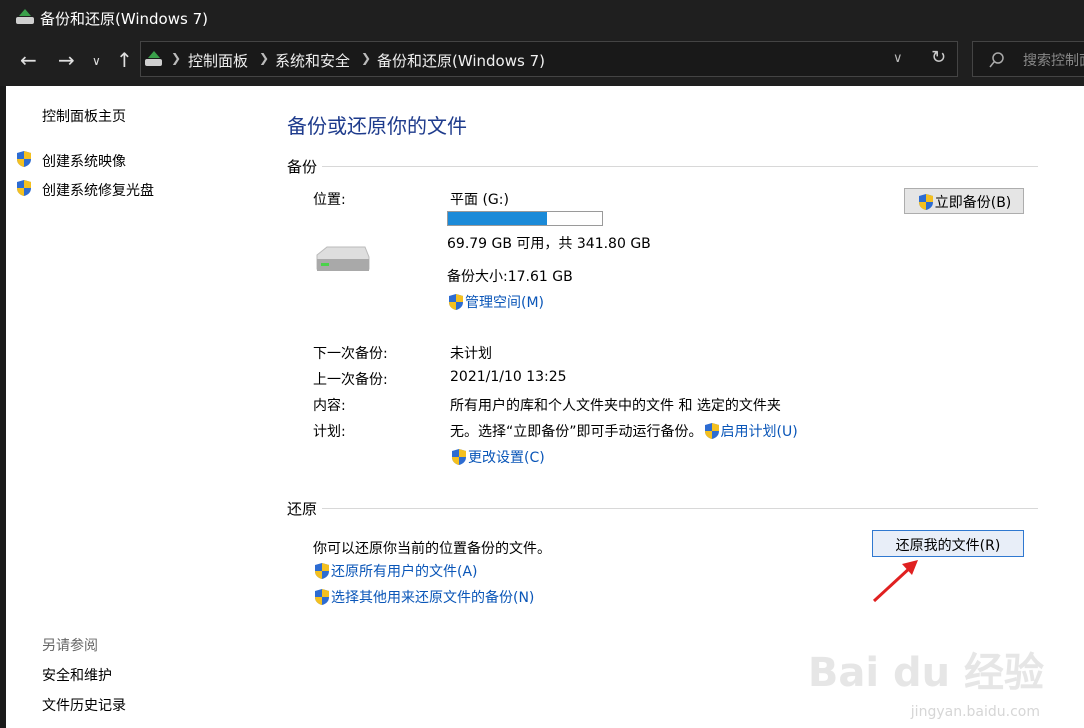 The width and height of the screenshot is (1084, 728). Describe the element at coordinates (77, 675) in the screenshot. I see `sidebar-security-maintenance: 安全和维护` at that location.